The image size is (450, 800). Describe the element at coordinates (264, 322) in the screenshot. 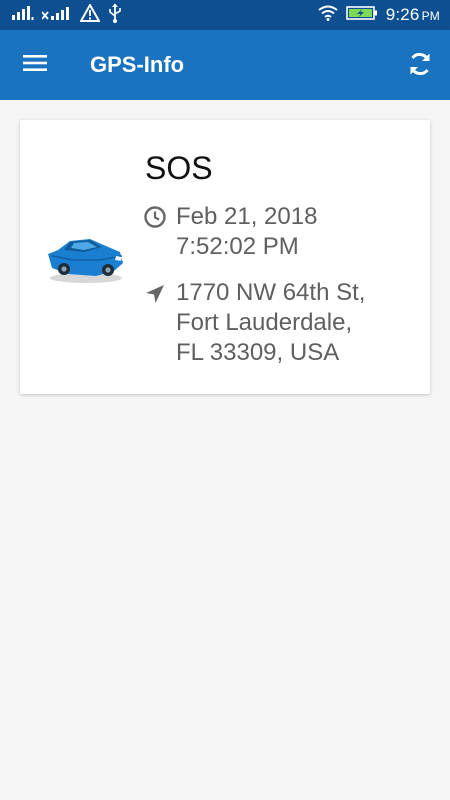

I see `address-line-2: Fort Lauderdale,` at that location.